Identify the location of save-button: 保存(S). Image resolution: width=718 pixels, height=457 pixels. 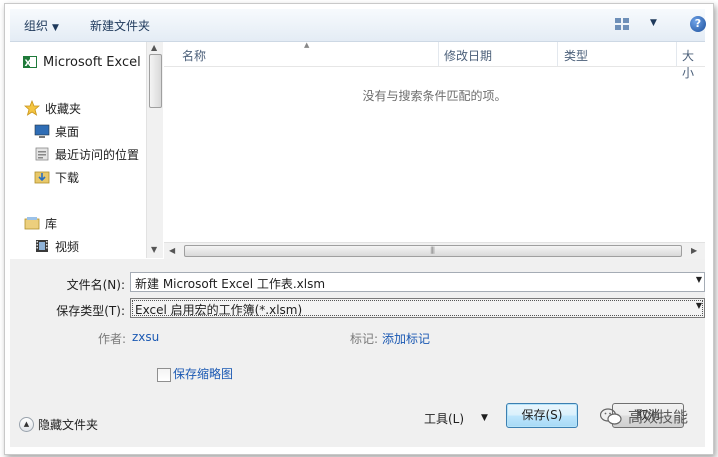
(542, 415).